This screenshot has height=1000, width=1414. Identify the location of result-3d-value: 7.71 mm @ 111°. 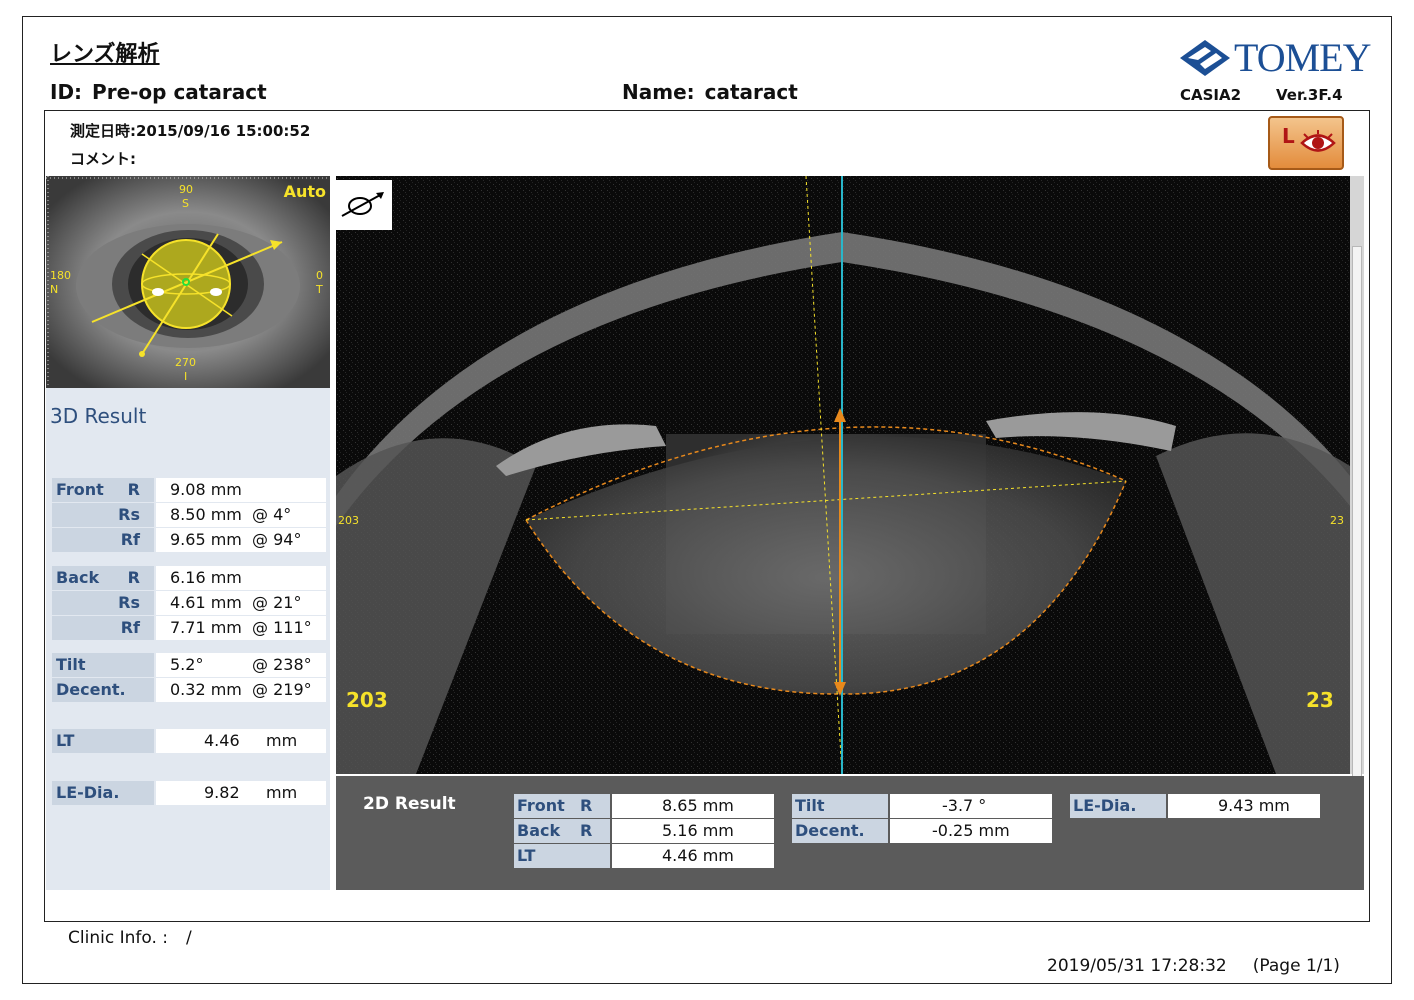
(241, 628).